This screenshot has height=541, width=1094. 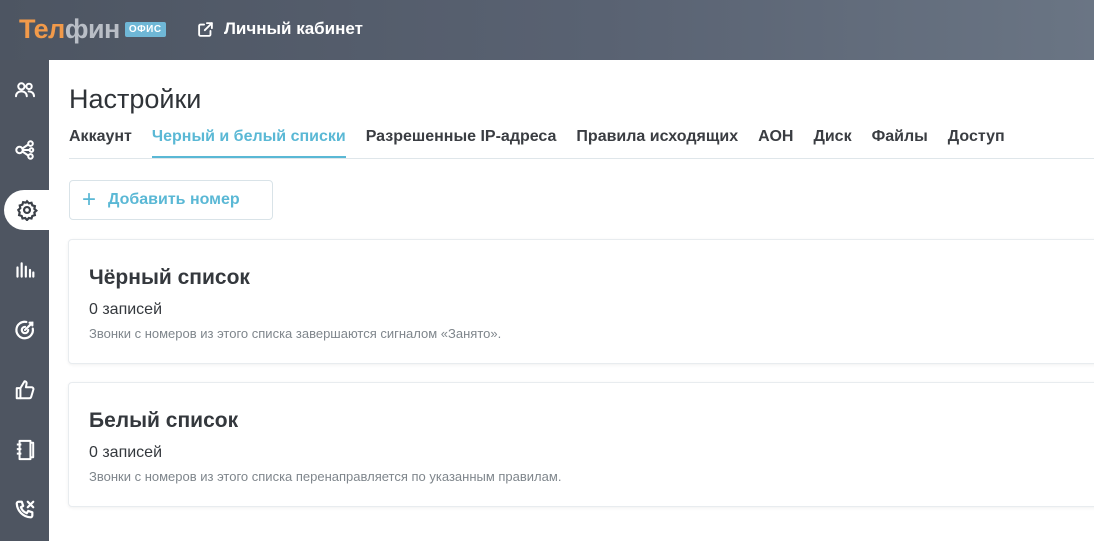 I want to click on target-icon, so click(x=24, y=330).